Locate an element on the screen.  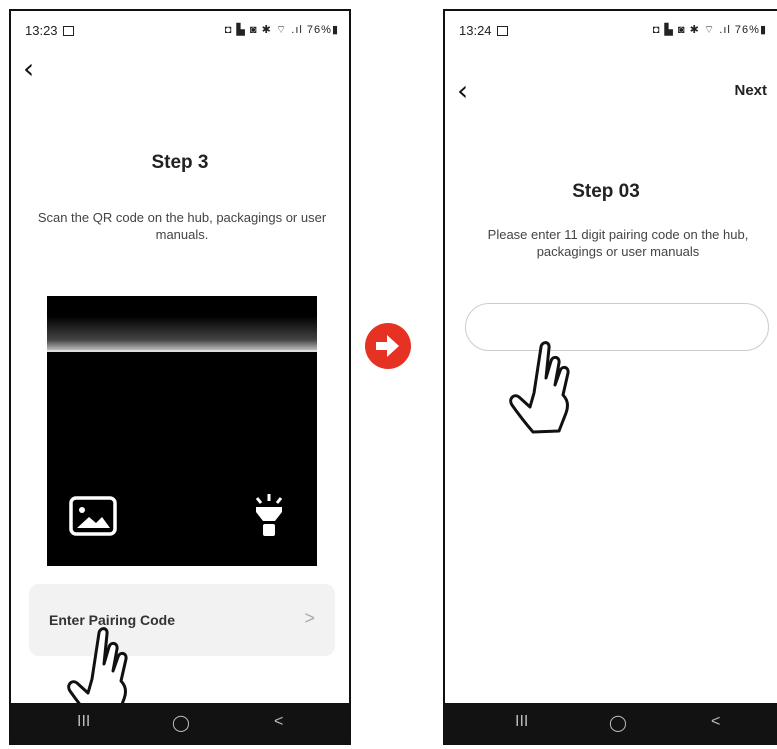
status-bar: 13:23 ◘ ▙ ◙ ✱ ⌔ .ıl 76%▮ is located at coordinates (182, 32).